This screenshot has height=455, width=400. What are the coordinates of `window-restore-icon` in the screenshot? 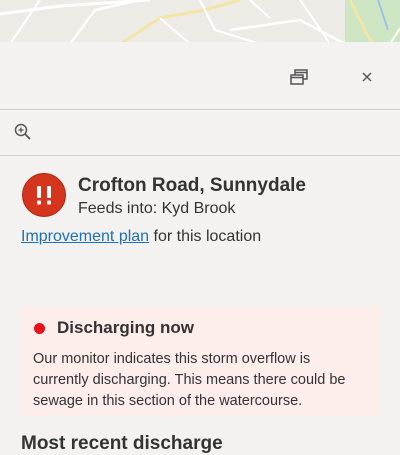 It's located at (299, 77).